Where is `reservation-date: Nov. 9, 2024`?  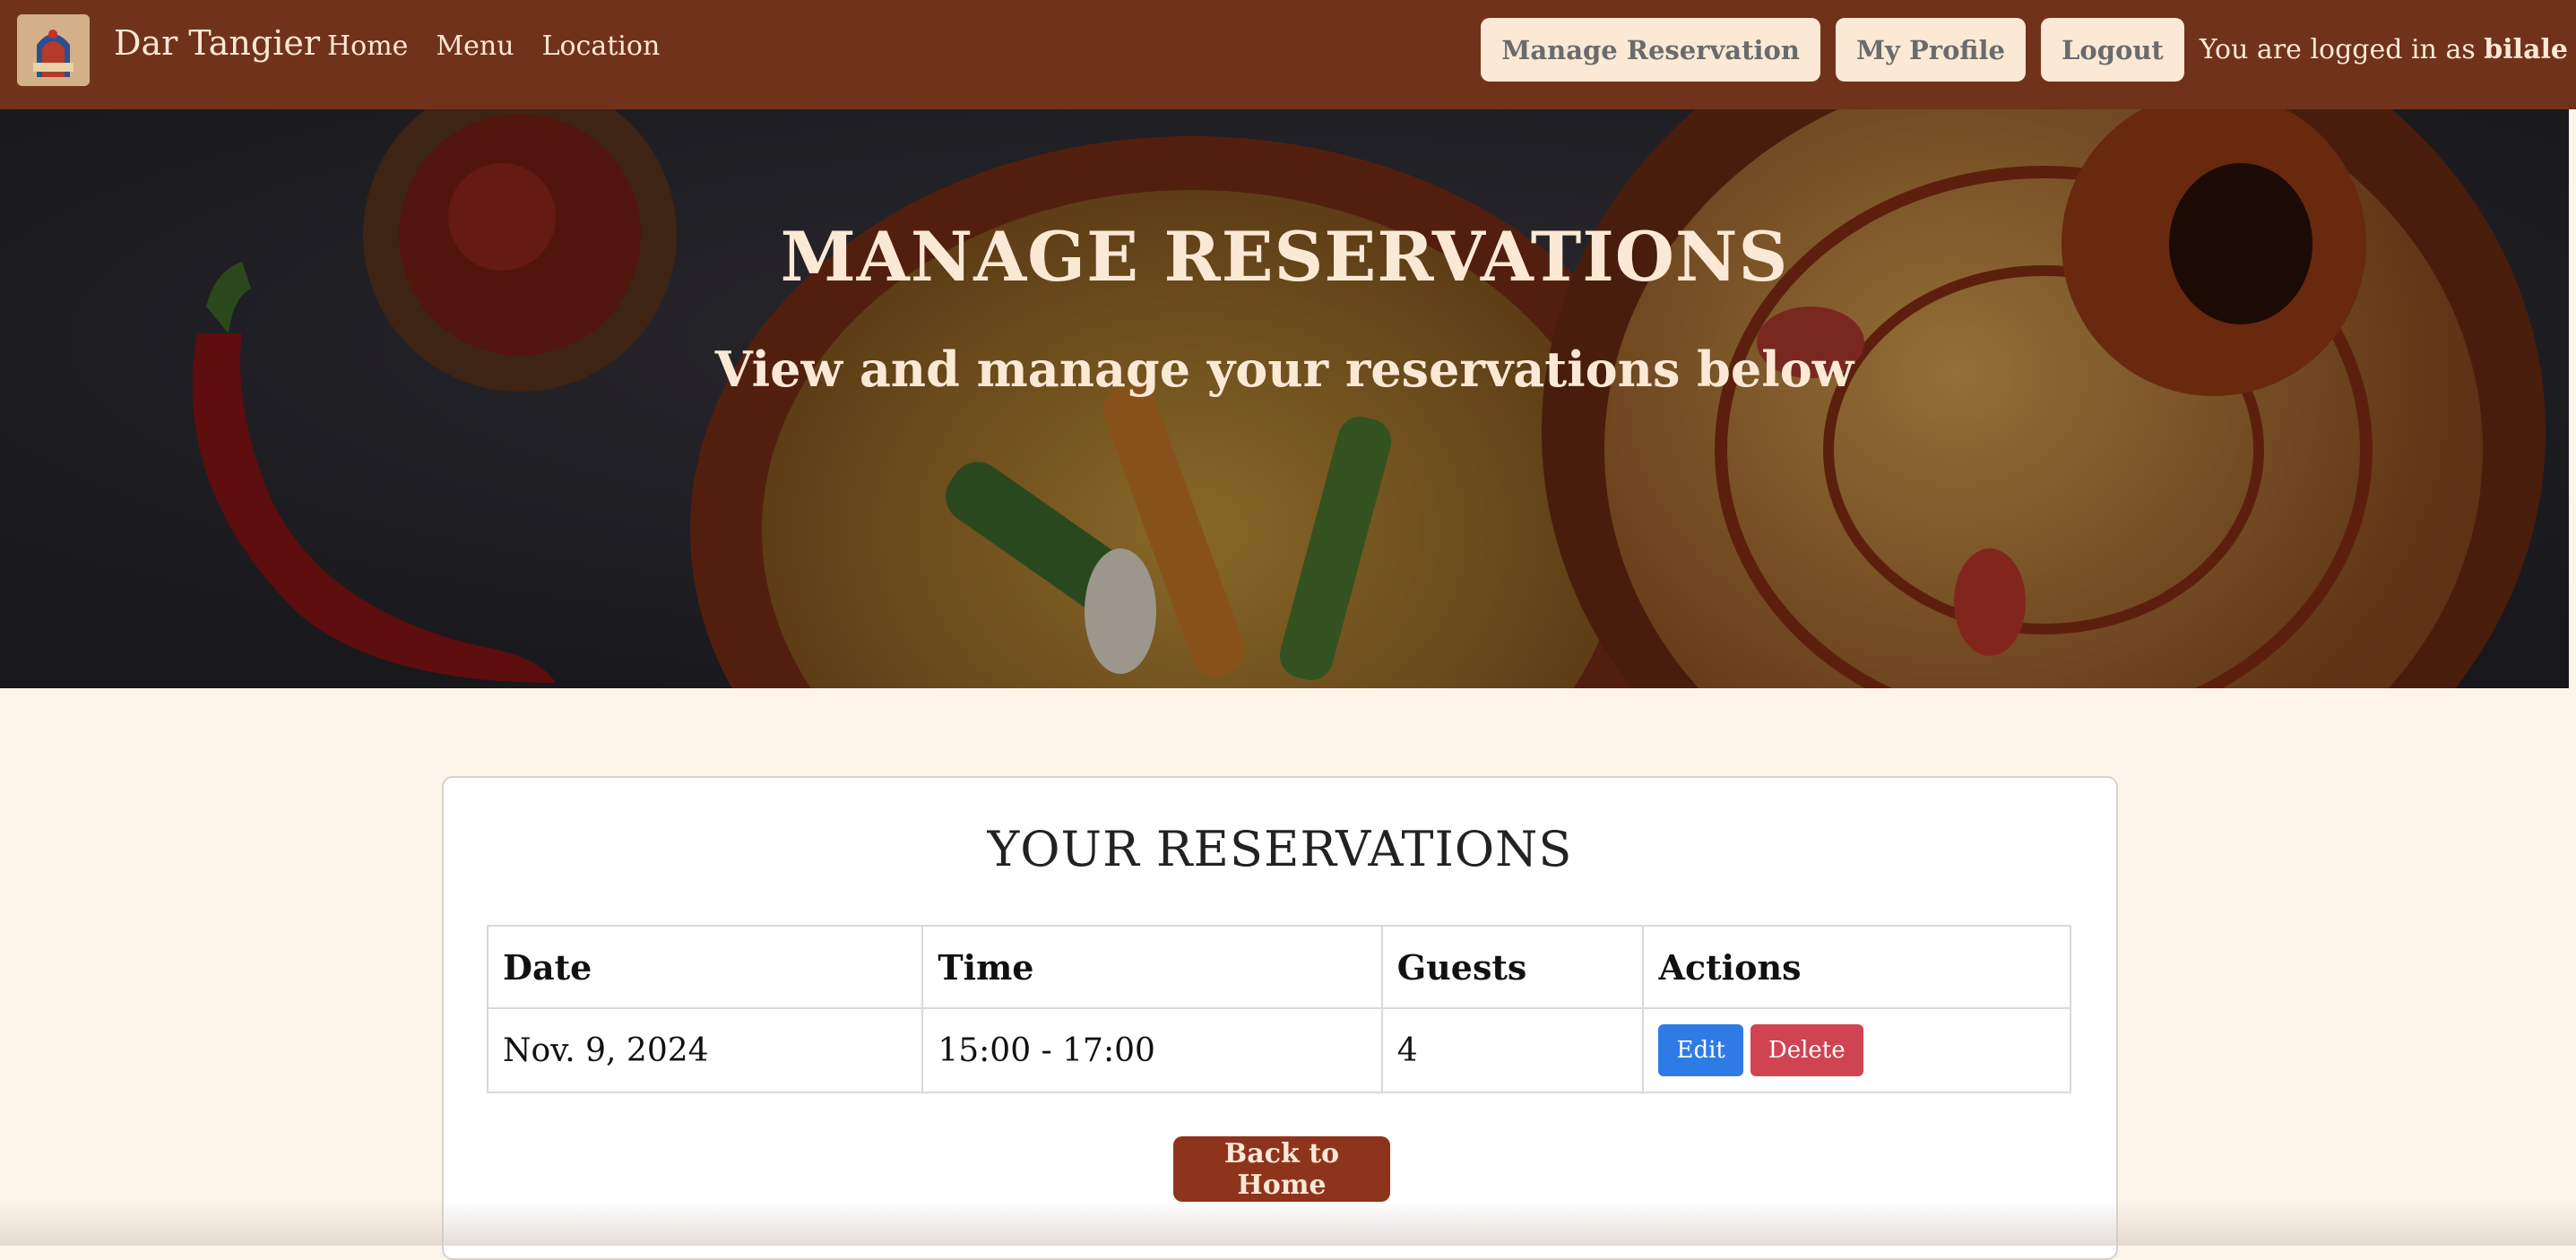
reservation-date: Nov. 9, 2024 is located at coordinates (705, 1050).